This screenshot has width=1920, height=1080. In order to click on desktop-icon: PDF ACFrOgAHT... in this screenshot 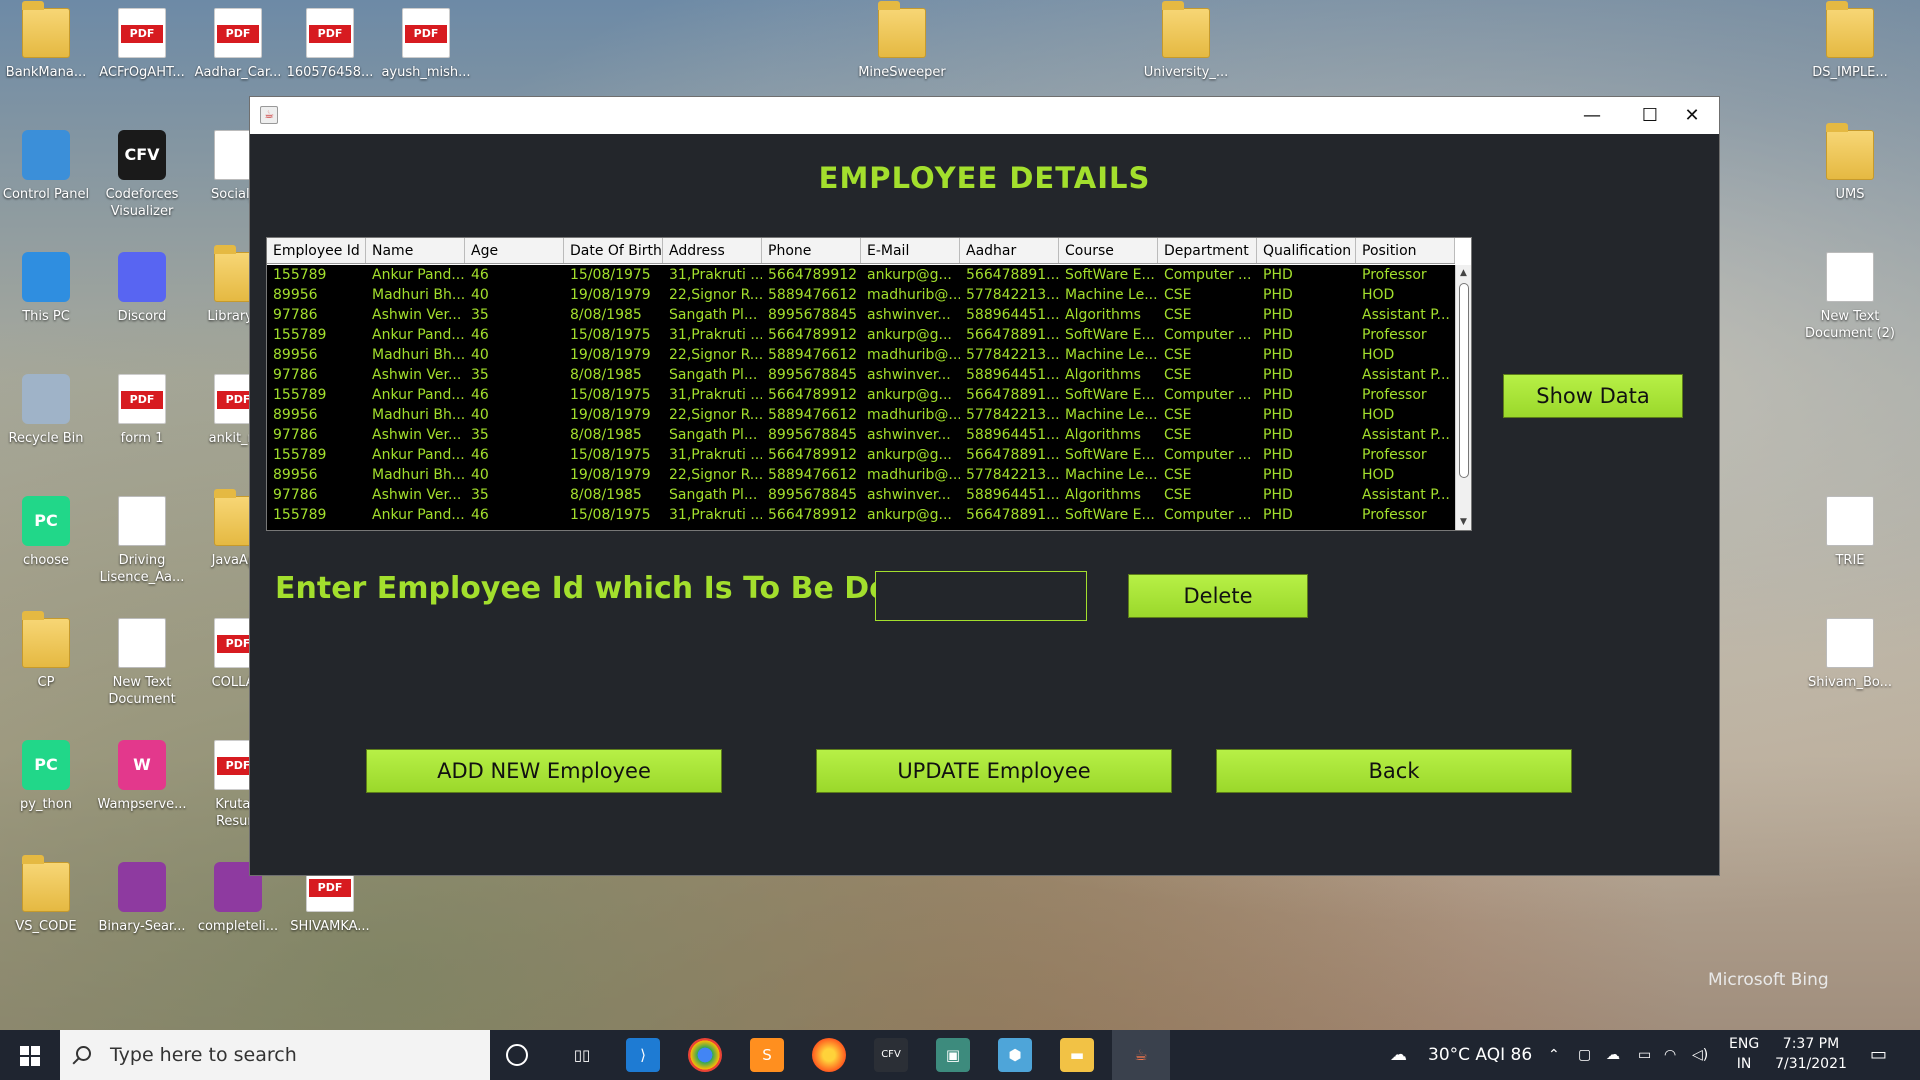, I will do `click(142, 44)`.